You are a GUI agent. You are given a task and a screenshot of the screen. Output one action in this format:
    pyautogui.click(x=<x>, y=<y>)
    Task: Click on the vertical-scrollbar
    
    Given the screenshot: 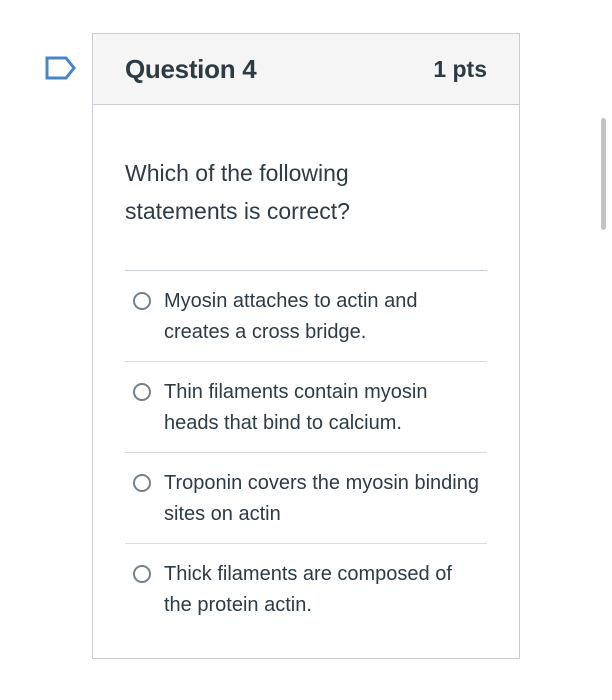 What is the action you would take?
    pyautogui.click(x=603, y=174)
    